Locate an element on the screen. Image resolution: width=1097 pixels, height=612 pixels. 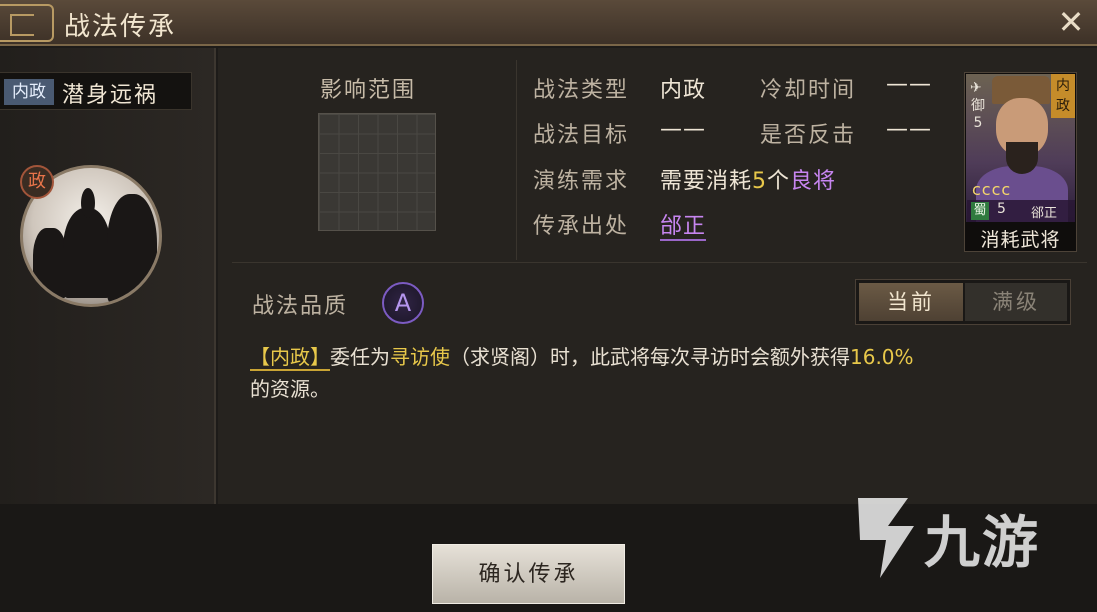
zheng-badge-icon: 政 is located at coordinates (37, 182).